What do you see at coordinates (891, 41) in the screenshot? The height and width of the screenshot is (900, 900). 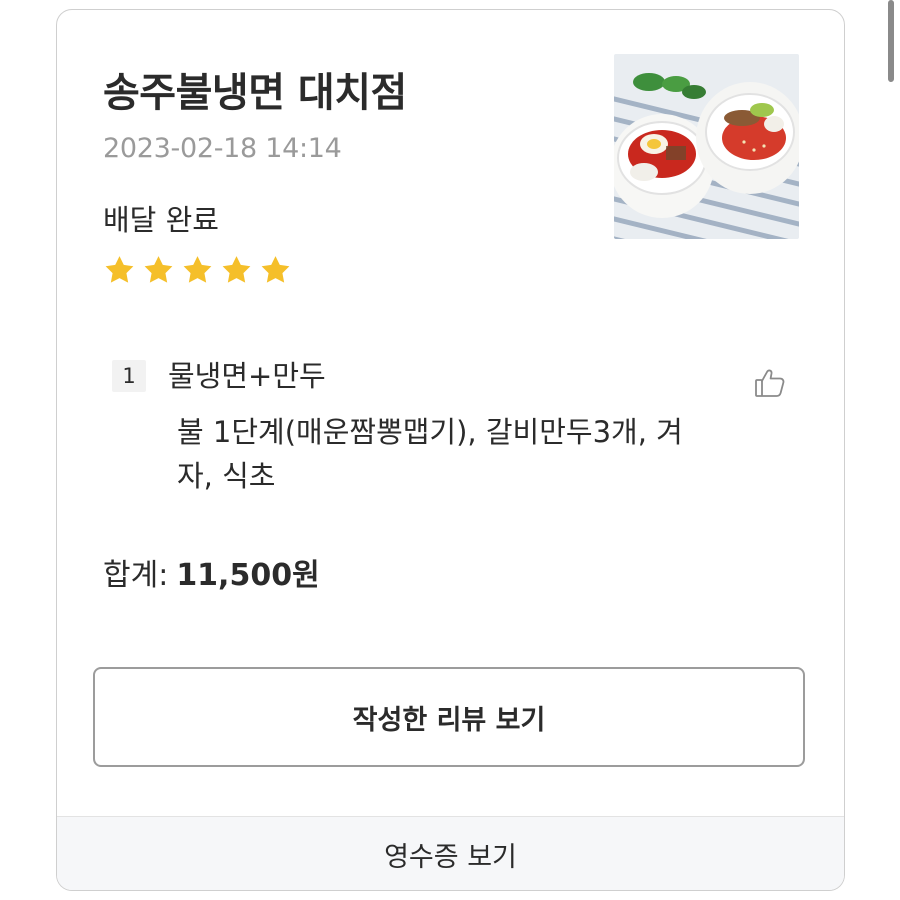 I see `page-scrollbar` at bounding box center [891, 41].